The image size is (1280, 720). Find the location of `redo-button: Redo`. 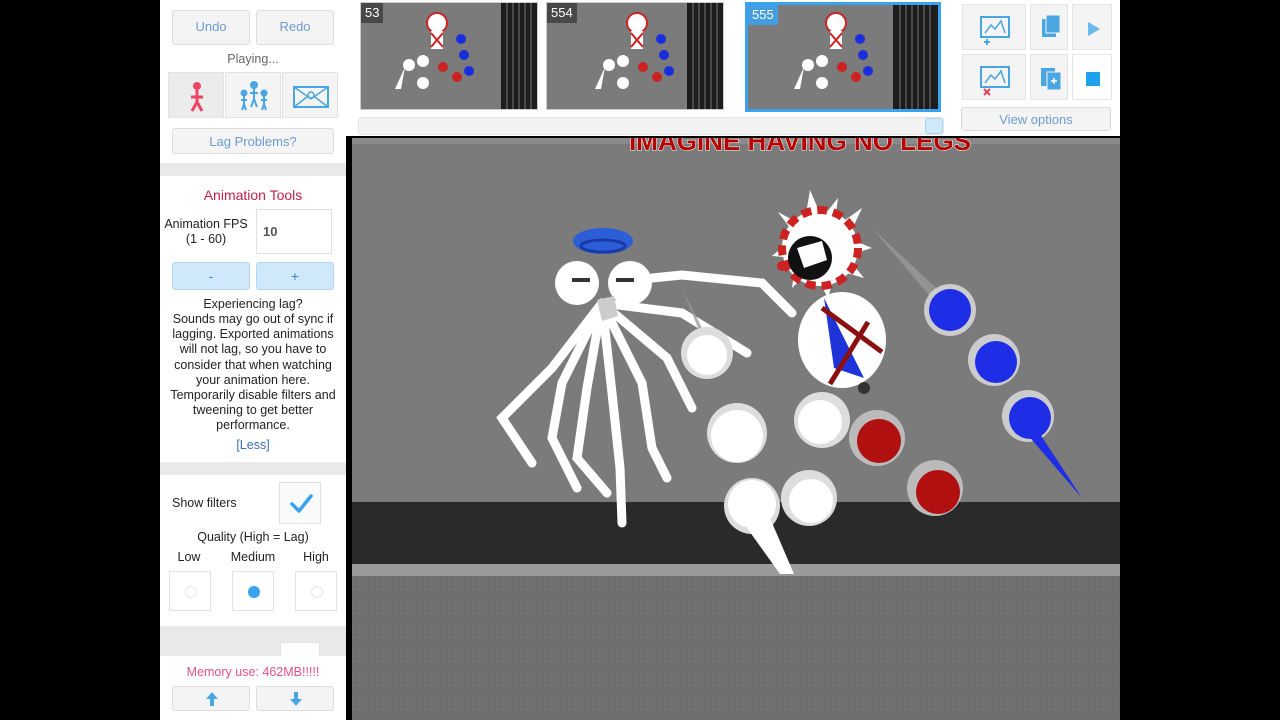

redo-button: Redo is located at coordinates (295, 27).